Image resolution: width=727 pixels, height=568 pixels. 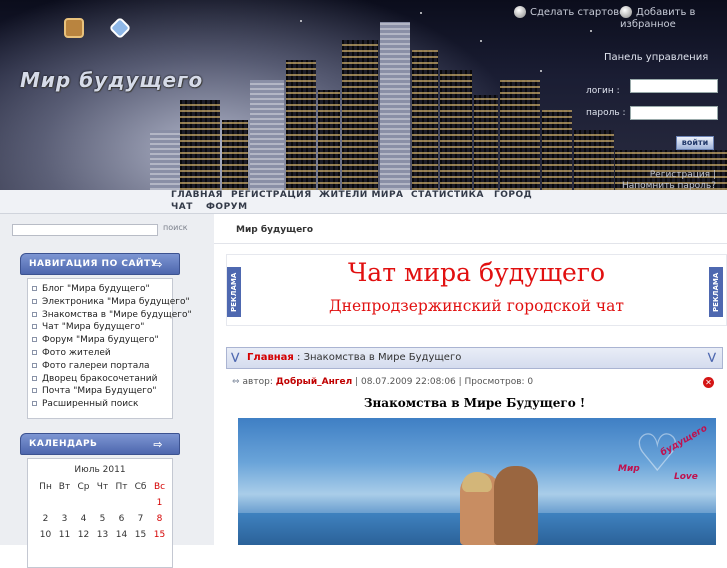 I want to click on site-navigation-header: НАВИГАЦИЯ ПО САЙТУ ⇨, so click(x=100, y=264).